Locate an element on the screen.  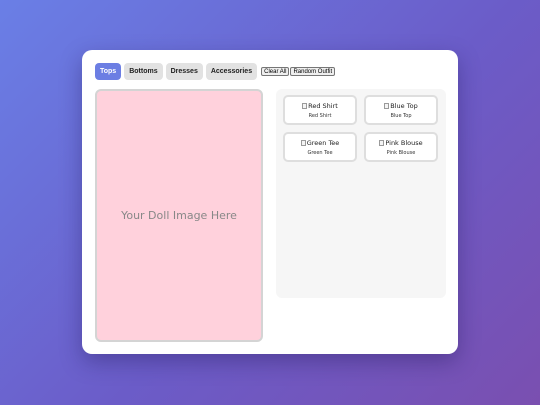
clothing-image: Pink Blouse is located at coordinates (401, 142).